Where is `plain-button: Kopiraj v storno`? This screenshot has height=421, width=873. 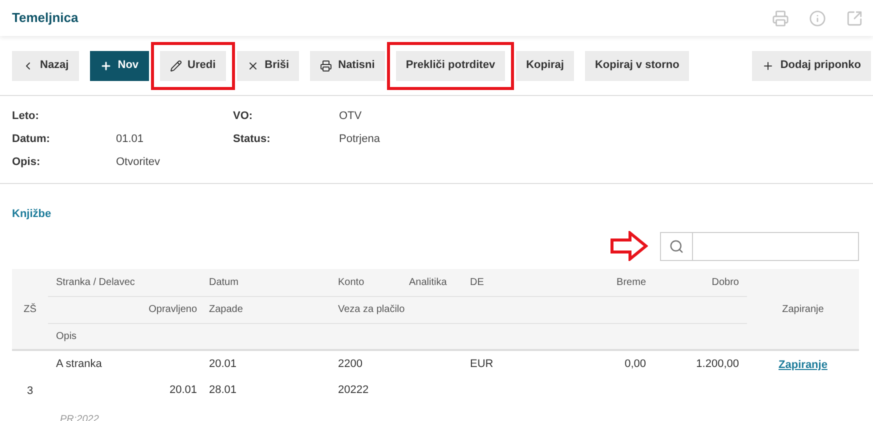
plain-button: Kopiraj v storno is located at coordinates (637, 65).